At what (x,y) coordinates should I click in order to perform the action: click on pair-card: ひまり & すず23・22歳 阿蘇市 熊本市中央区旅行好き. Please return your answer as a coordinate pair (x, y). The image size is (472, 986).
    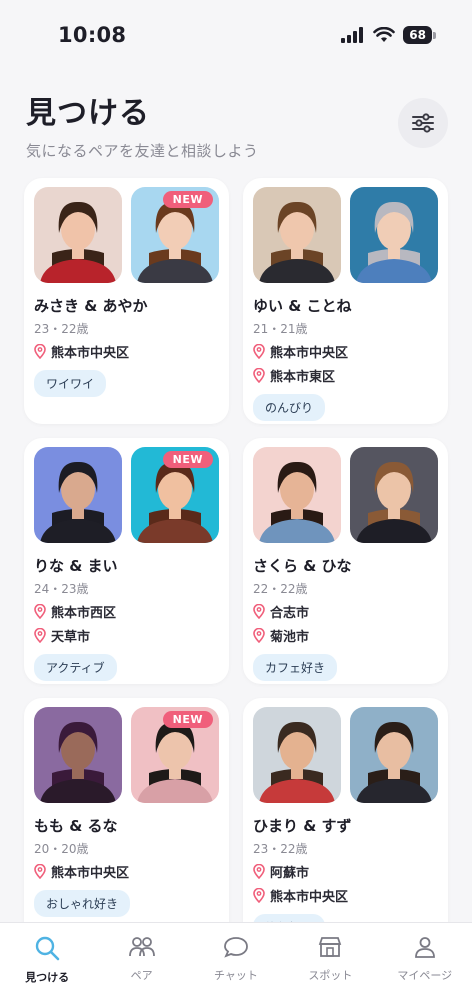
    Looking at the image, I should click on (345, 821).